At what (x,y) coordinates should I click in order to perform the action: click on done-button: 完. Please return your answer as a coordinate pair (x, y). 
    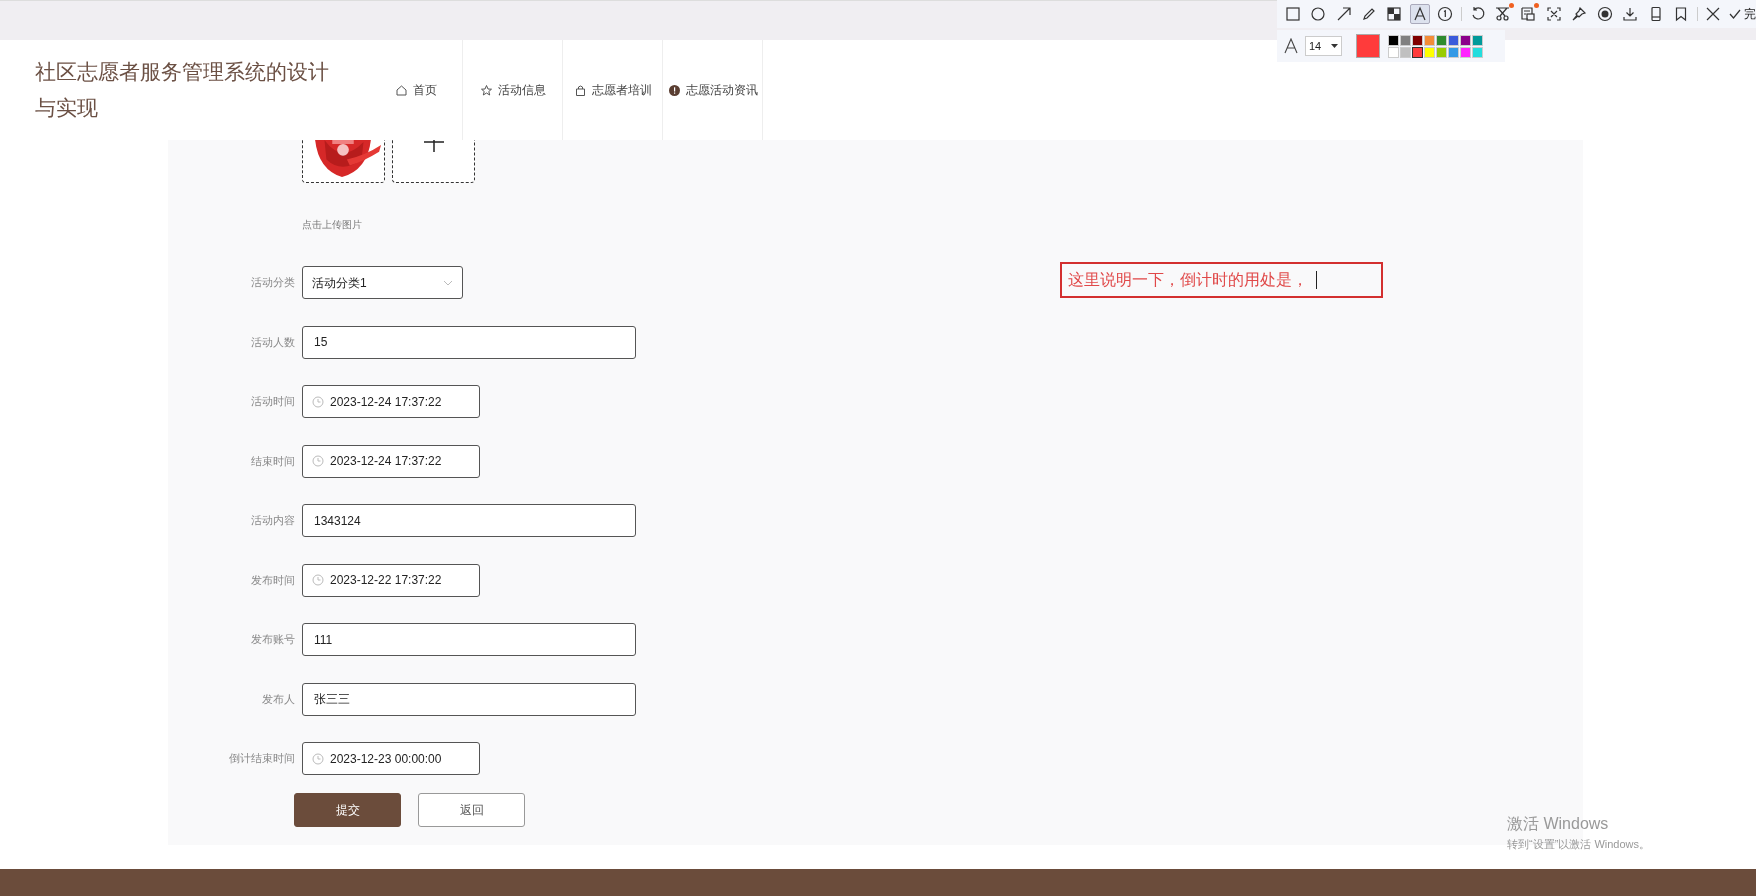
    Looking at the image, I should click on (1742, 14).